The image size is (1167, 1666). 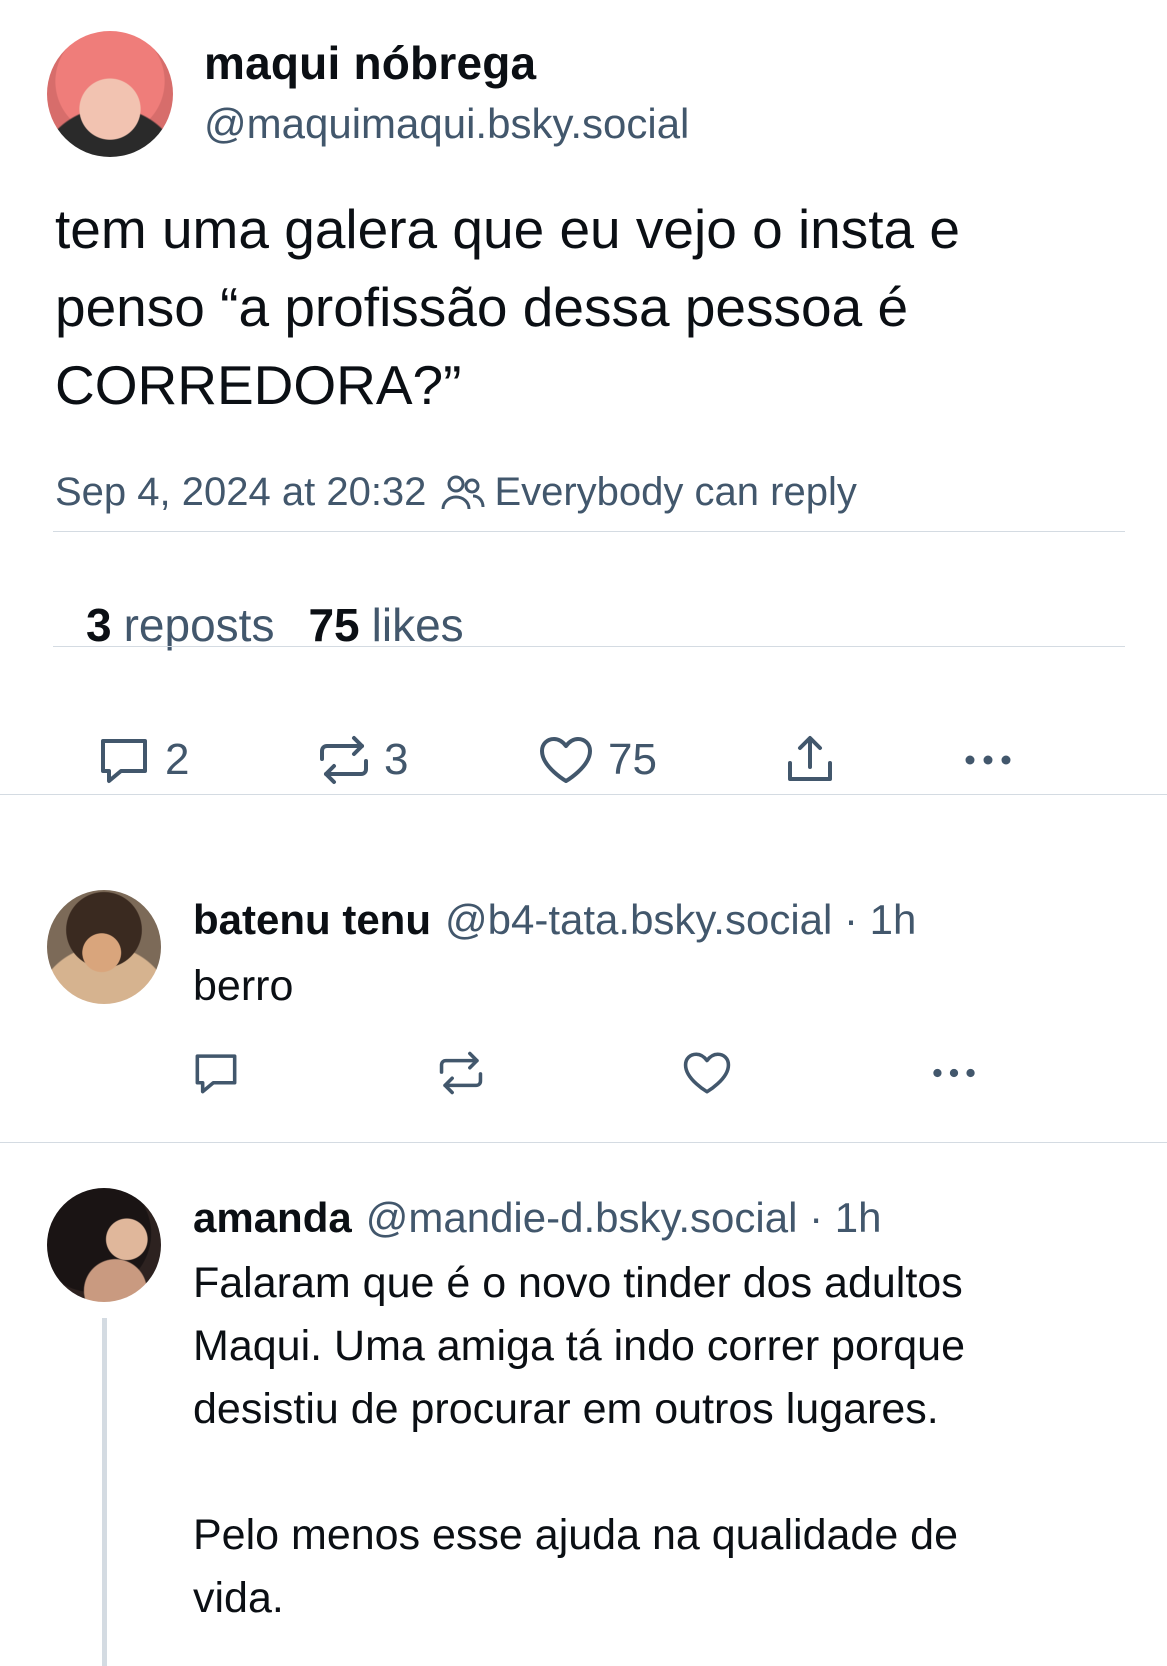 I want to click on author-display-name: maqui nóbrega, so click(x=370, y=63).